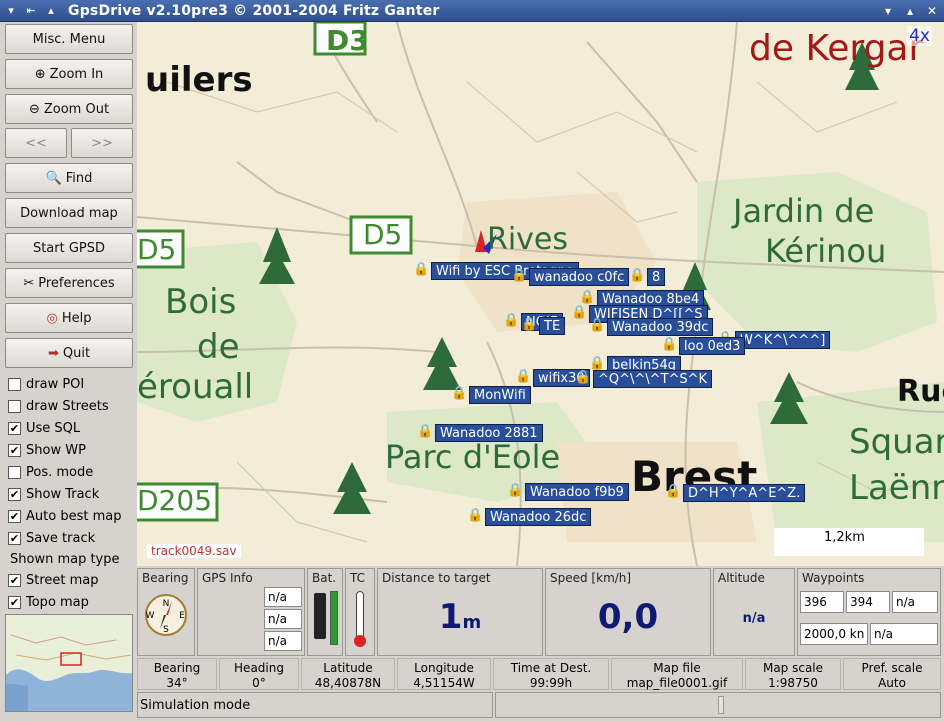 This screenshot has width=944, height=722. What do you see at coordinates (904, 634) in the screenshot?
I see `waypoints-field-5: n/a` at bounding box center [904, 634].